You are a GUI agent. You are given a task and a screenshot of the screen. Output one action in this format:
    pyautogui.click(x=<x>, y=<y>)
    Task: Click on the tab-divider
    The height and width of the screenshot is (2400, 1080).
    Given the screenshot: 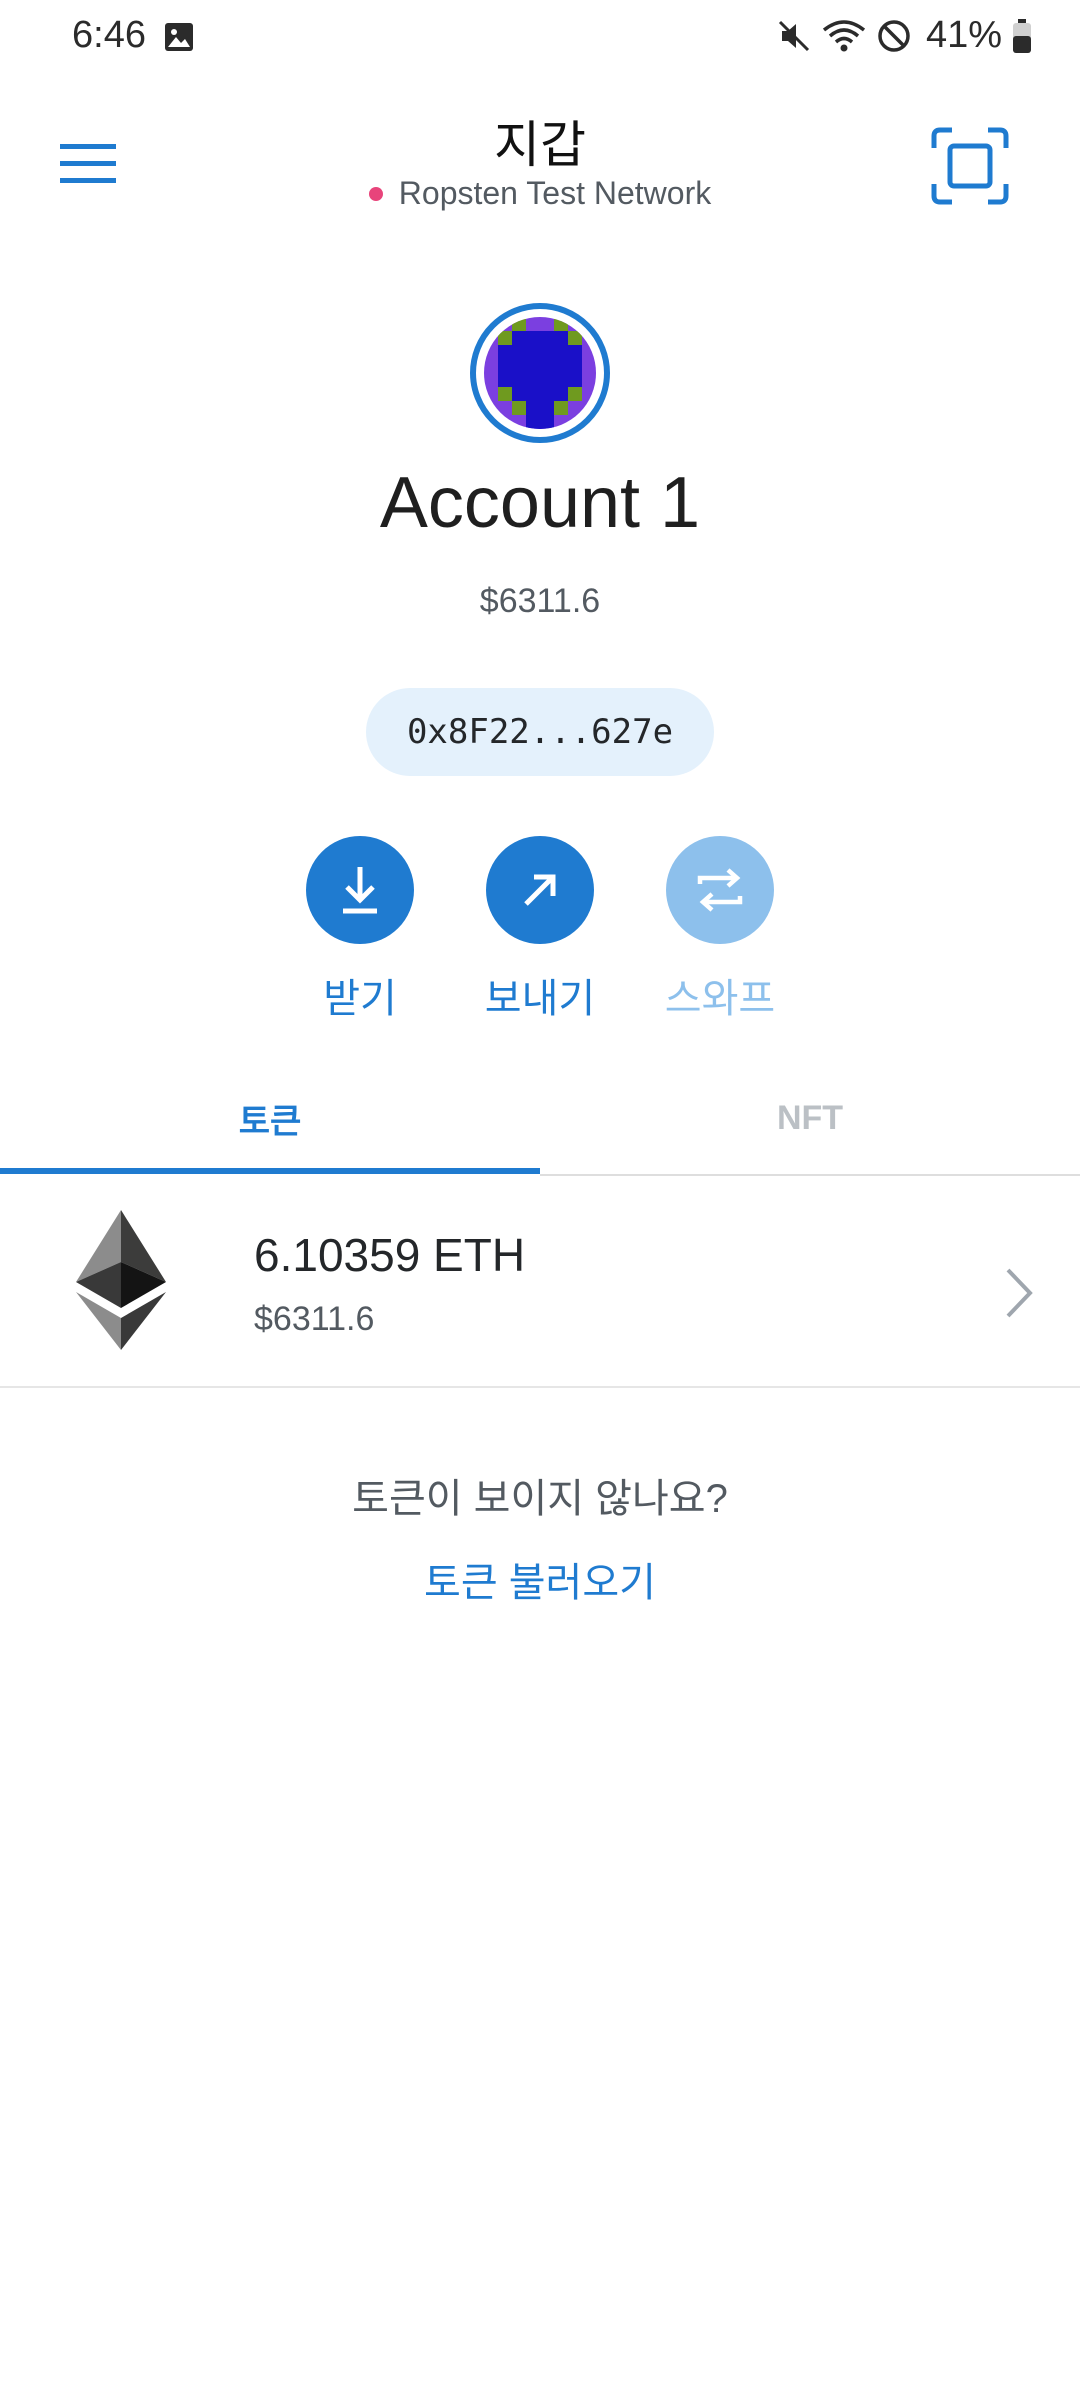 What is the action you would take?
    pyautogui.click(x=810, y=1175)
    